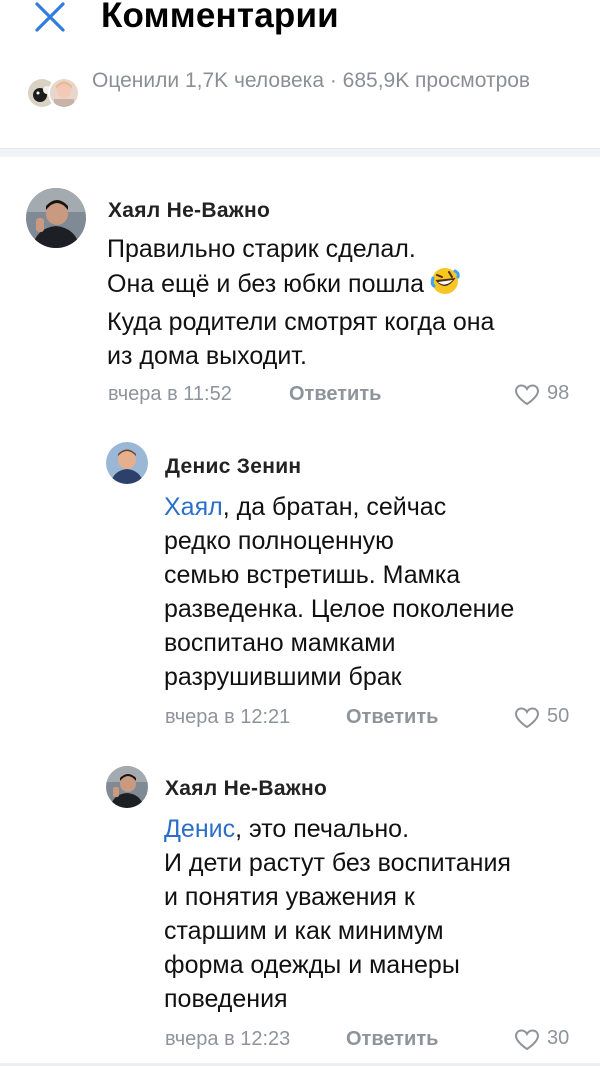 This screenshot has height=1066, width=600. I want to click on comment-text-line: разведенка. Целое поколение, so click(339, 609).